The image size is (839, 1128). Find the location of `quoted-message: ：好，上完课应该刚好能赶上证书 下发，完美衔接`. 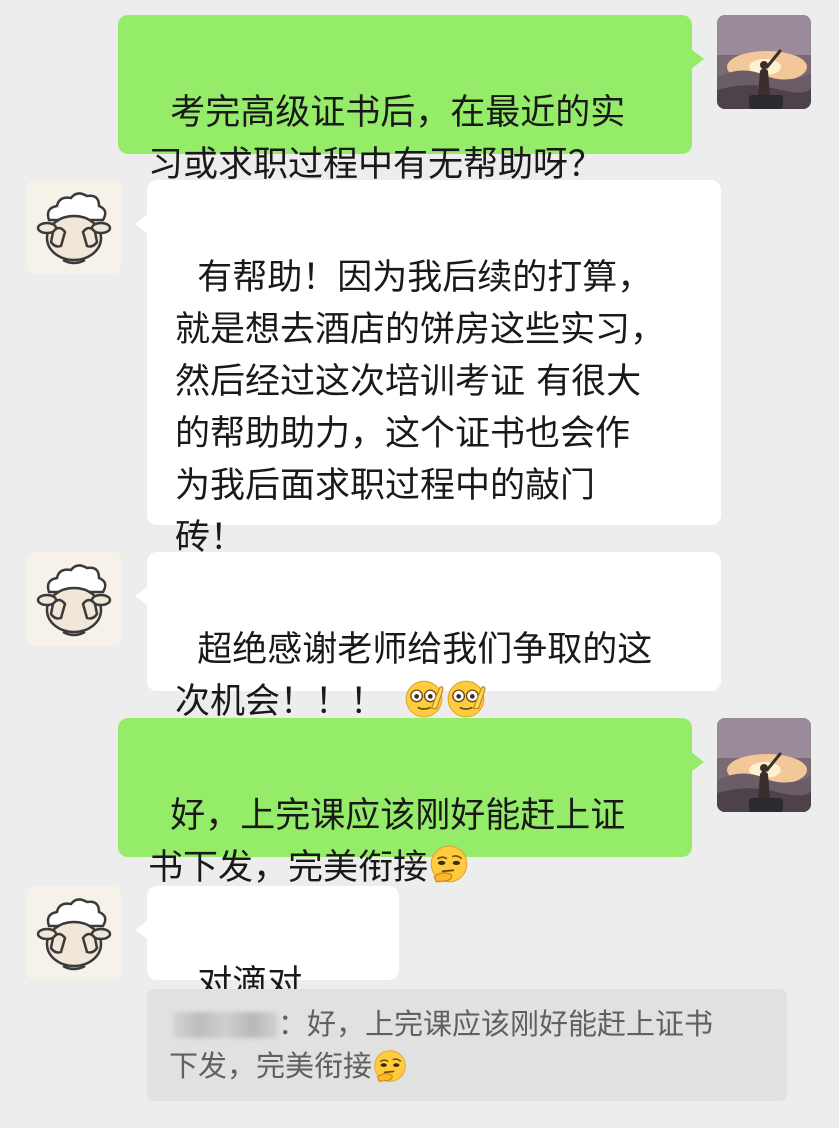

quoted-message: ：好，上完课应该刚好能赶上证书 下发，完美衔接 is located at coordinates (467, 1045).